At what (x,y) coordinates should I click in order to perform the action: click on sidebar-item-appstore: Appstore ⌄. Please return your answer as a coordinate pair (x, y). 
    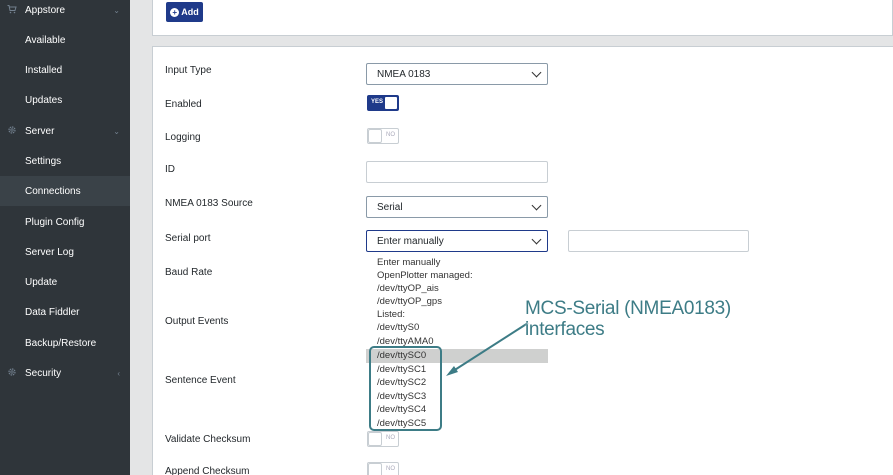
    Looking at the image, I should click on (65, 12).